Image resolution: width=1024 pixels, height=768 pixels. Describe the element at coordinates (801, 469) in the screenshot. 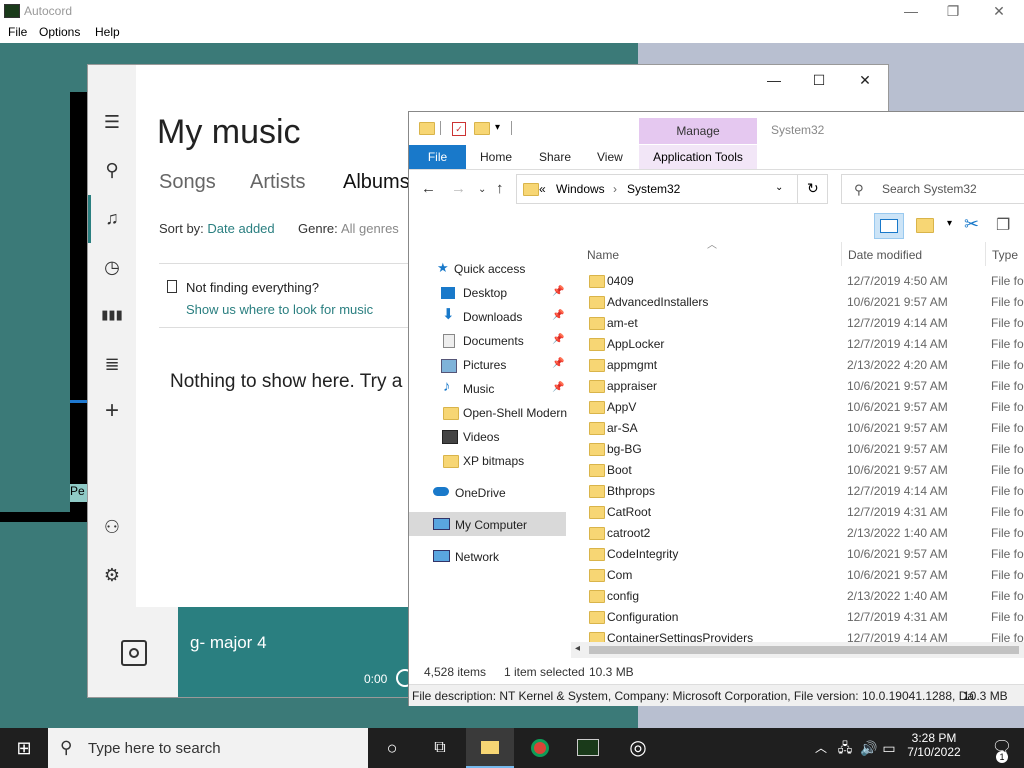

I see `file-row: Boot 10/6/2021 9:57 AM File fo` at that location.